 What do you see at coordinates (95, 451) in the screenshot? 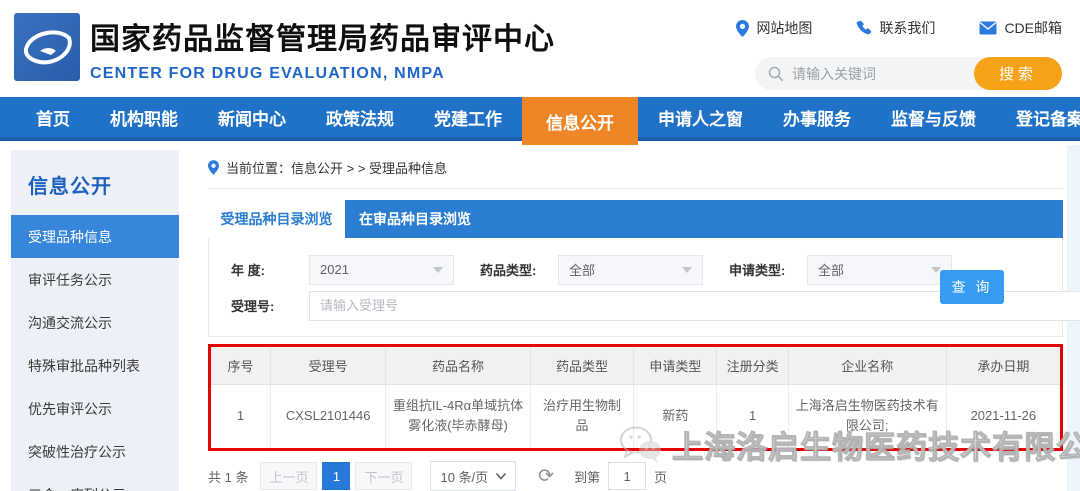
I see `sidebar-item-breakthrough-therapy: 突破性治疗公示` at bounding box center [95, 451].